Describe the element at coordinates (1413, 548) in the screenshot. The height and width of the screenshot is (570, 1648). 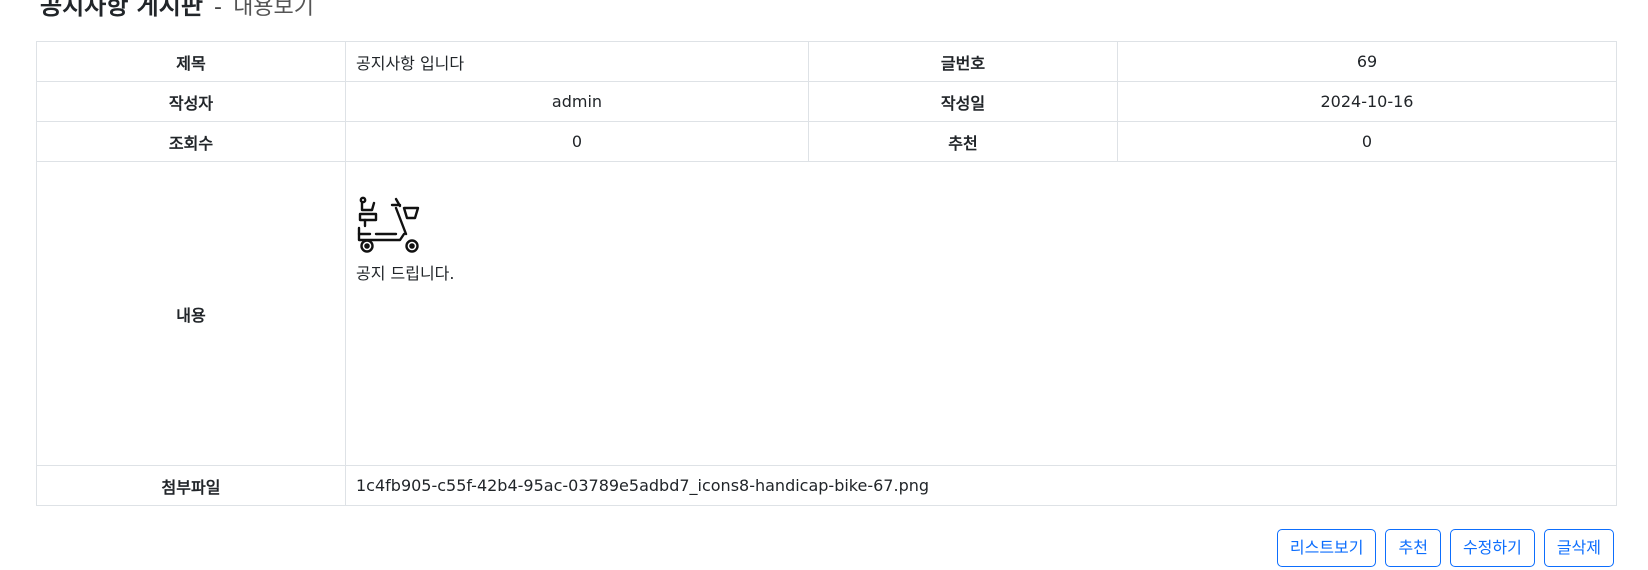
I see `recommend-button: 추천` at that location.